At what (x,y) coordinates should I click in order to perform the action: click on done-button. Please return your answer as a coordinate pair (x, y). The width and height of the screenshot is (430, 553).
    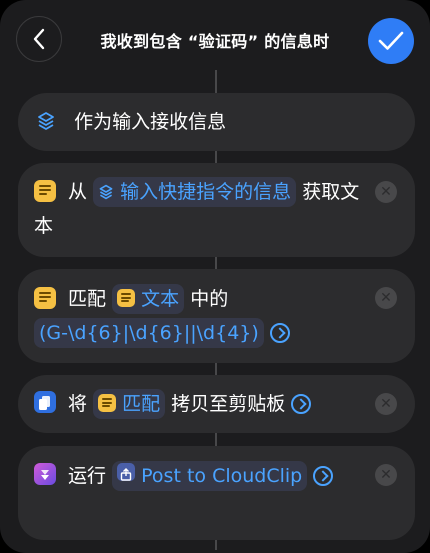
    Looking at the image, I should click on (391, 41).